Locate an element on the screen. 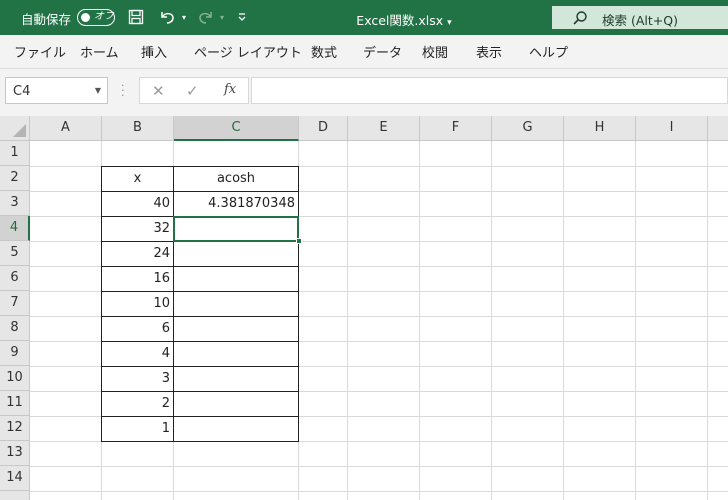  insert-function-button: fx is located at coordinates (230, 89).